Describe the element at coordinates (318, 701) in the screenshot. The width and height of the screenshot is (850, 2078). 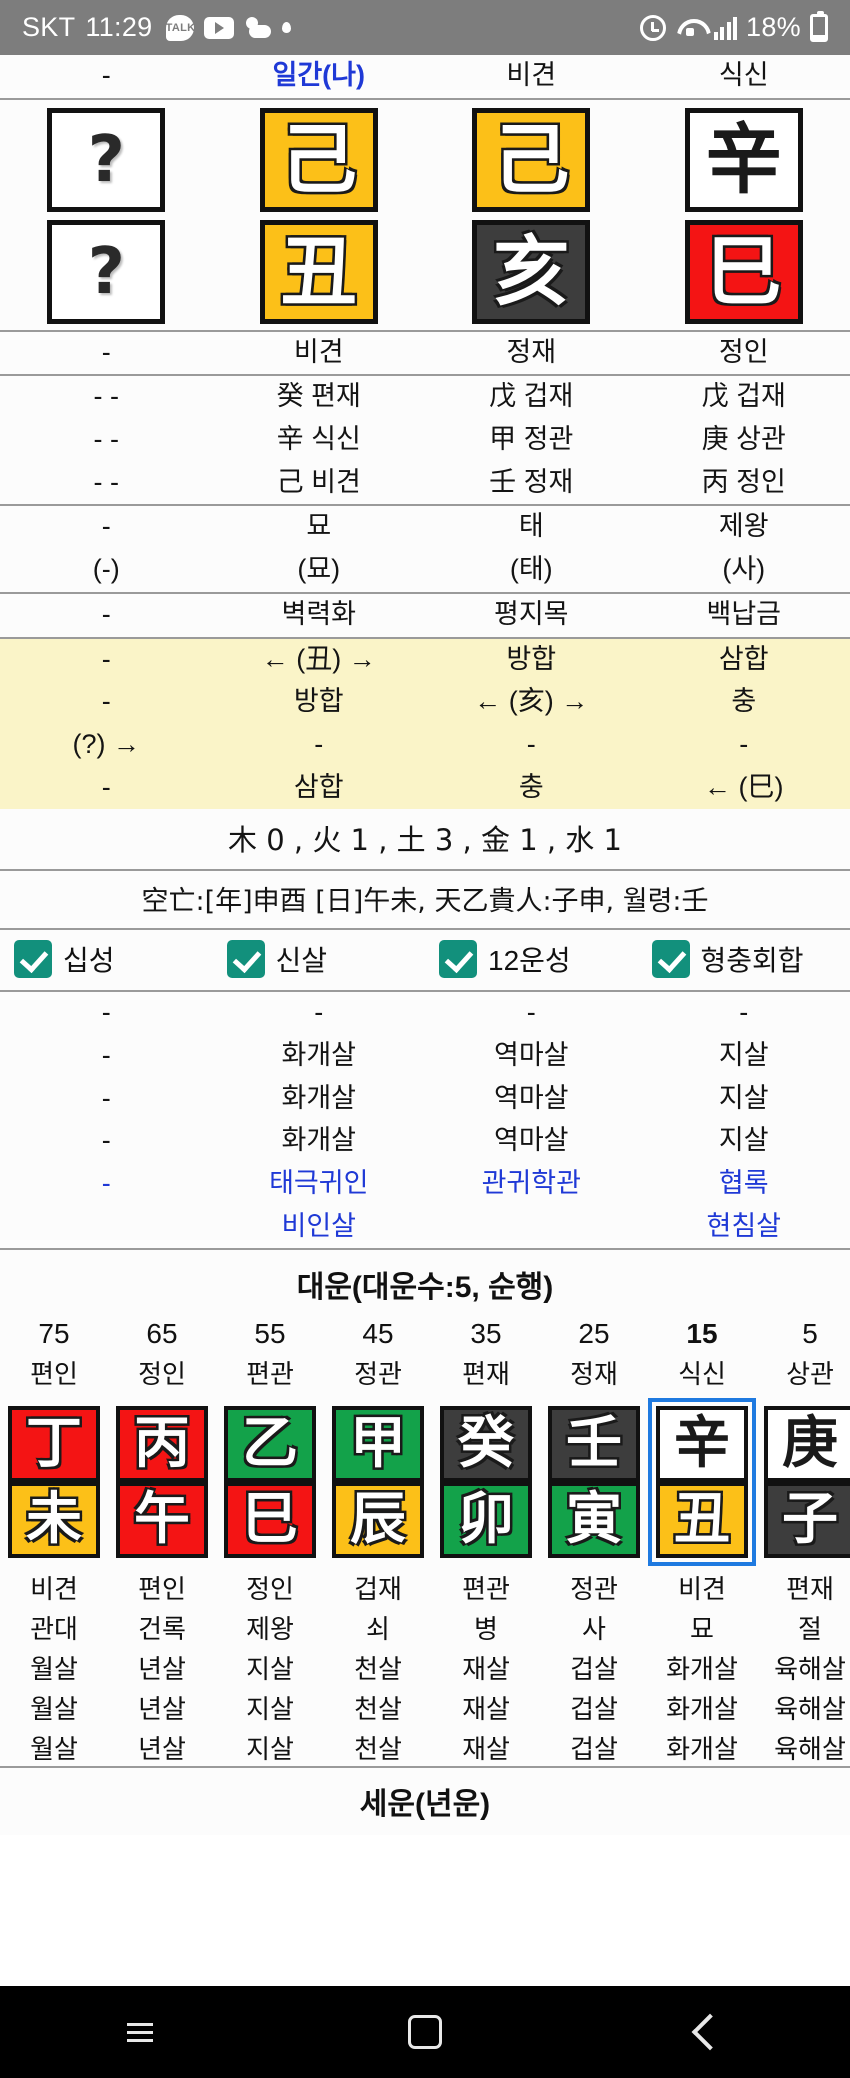
I see `hapchung-cell: 방합` at that location.